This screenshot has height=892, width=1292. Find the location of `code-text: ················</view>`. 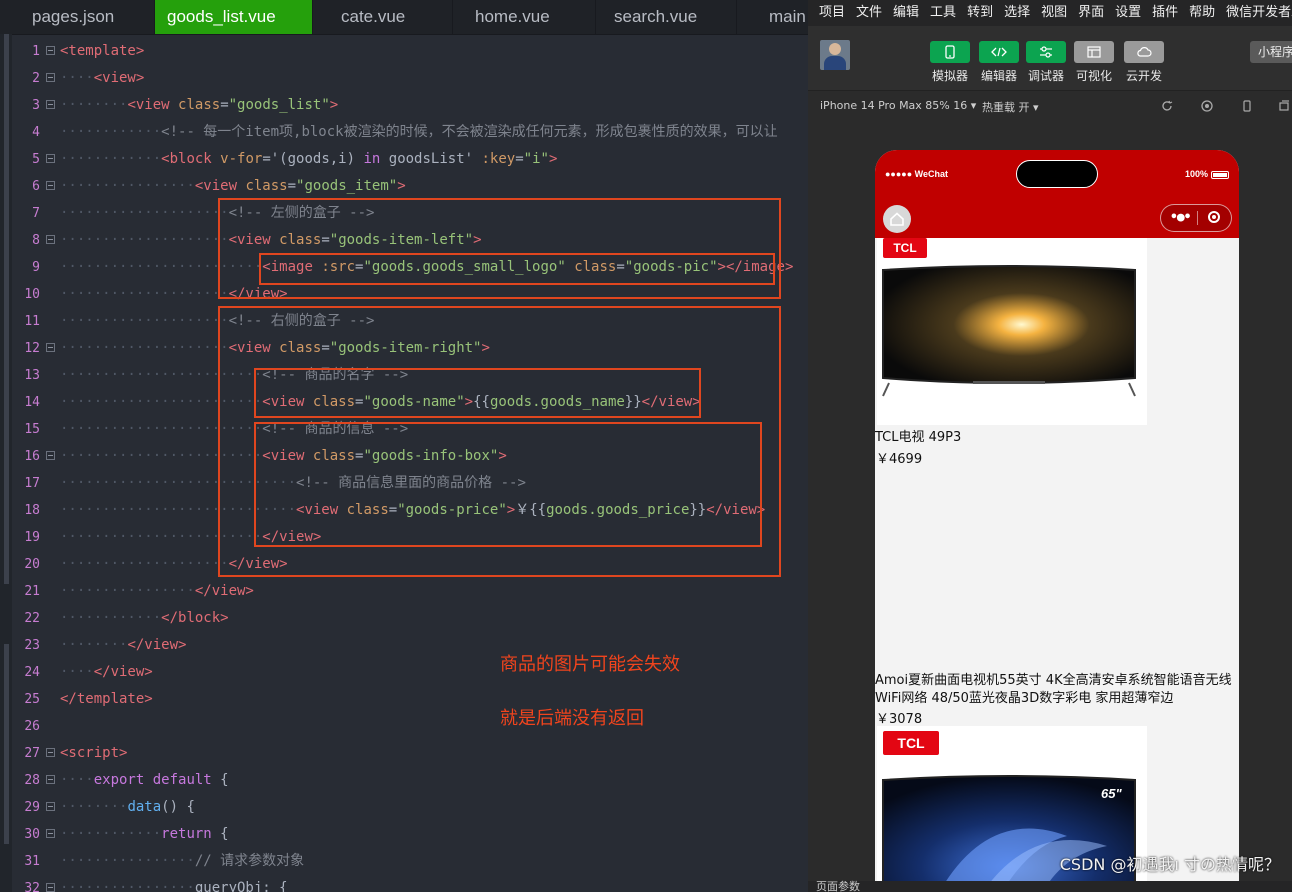

code-text: ················</view> is located at coordinates (157, 591).